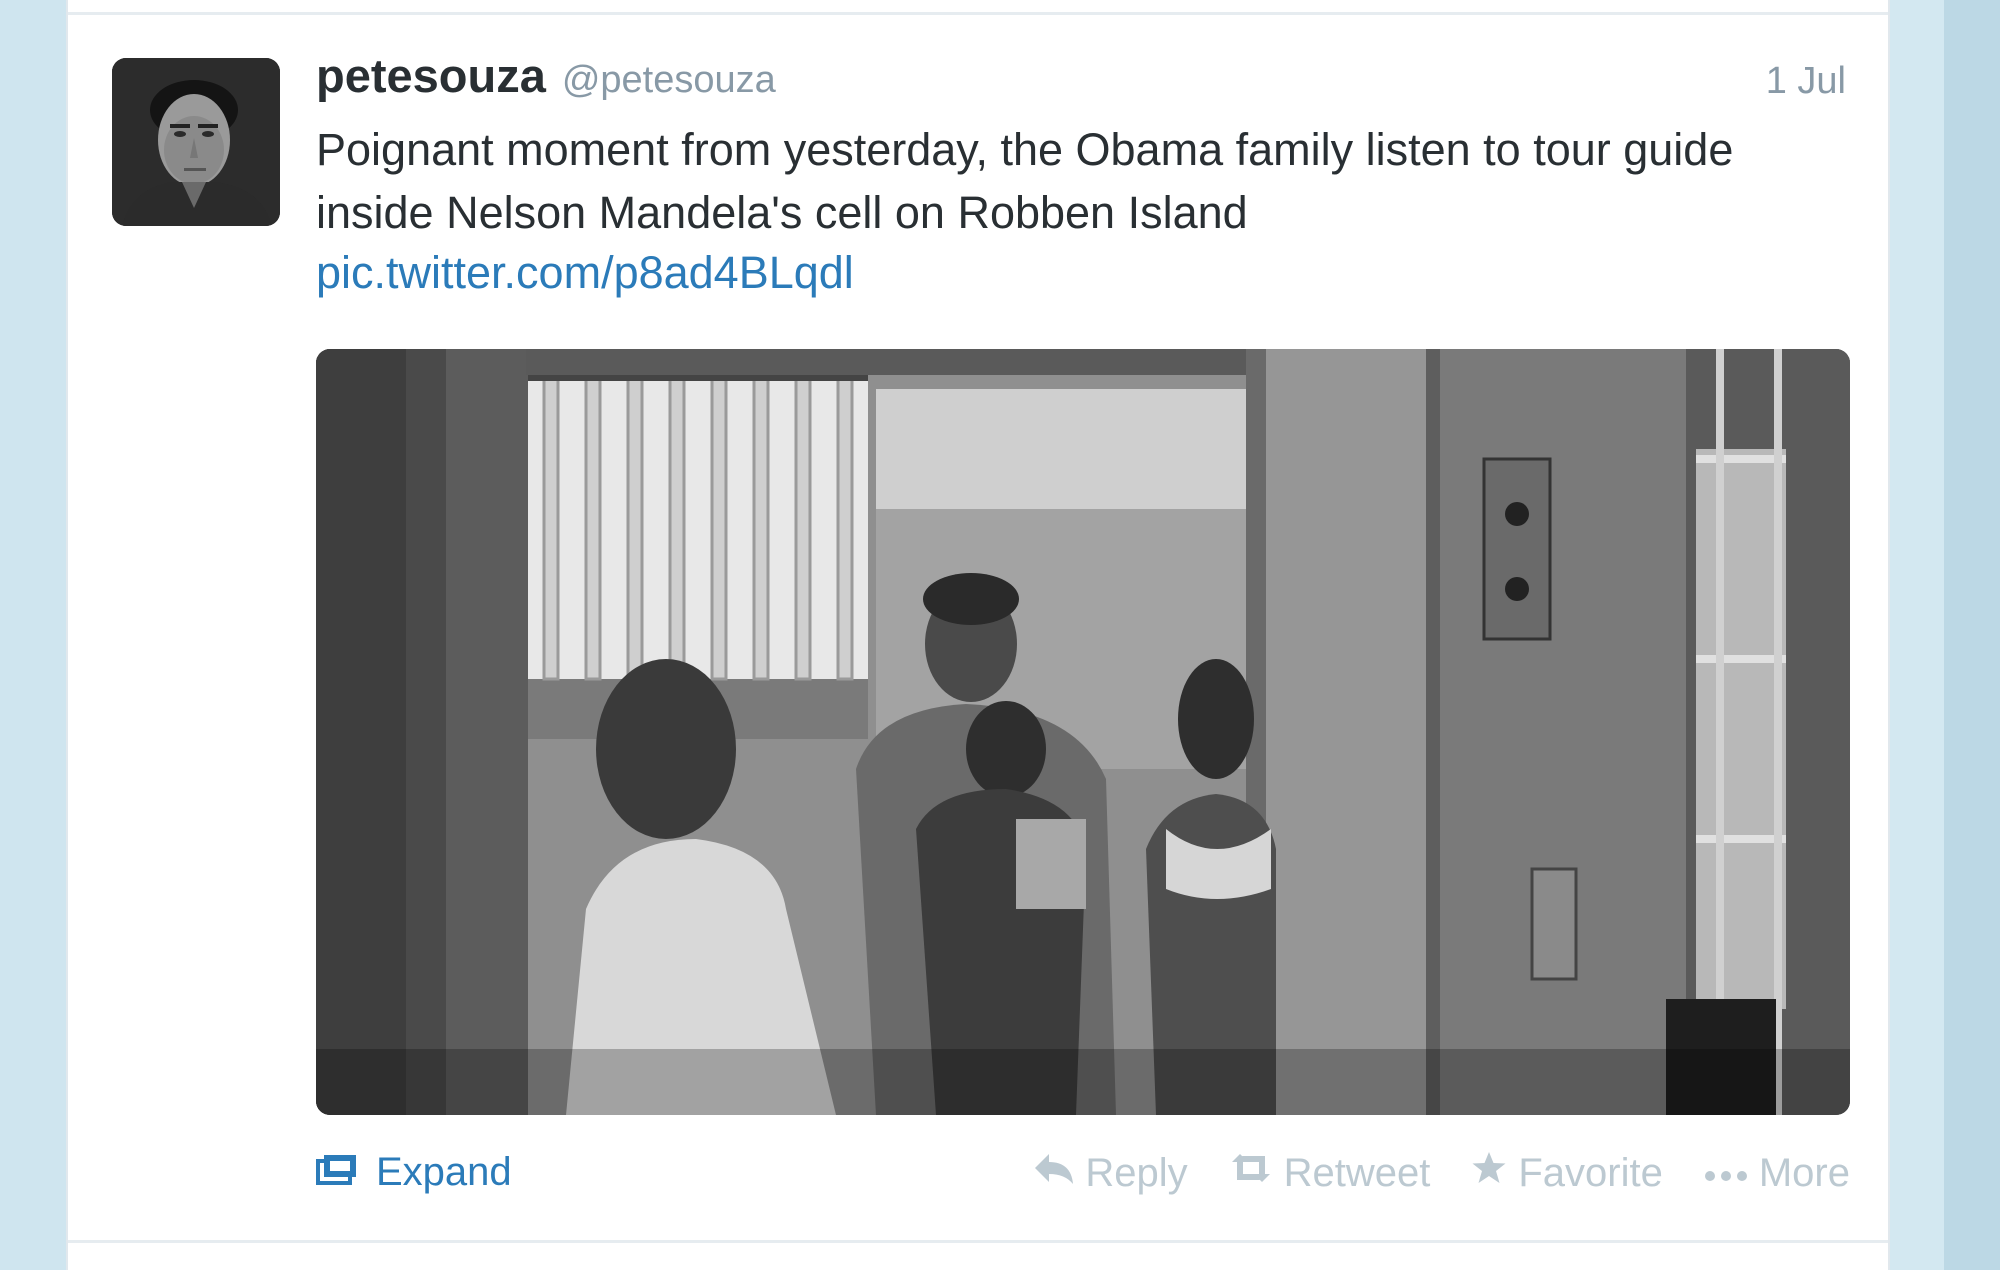  Describe the element at coordinates (585, 273) in the screenshot. I see `tweet-media-link: pic.twitter.com/p8ad4BLqdl` at that location.